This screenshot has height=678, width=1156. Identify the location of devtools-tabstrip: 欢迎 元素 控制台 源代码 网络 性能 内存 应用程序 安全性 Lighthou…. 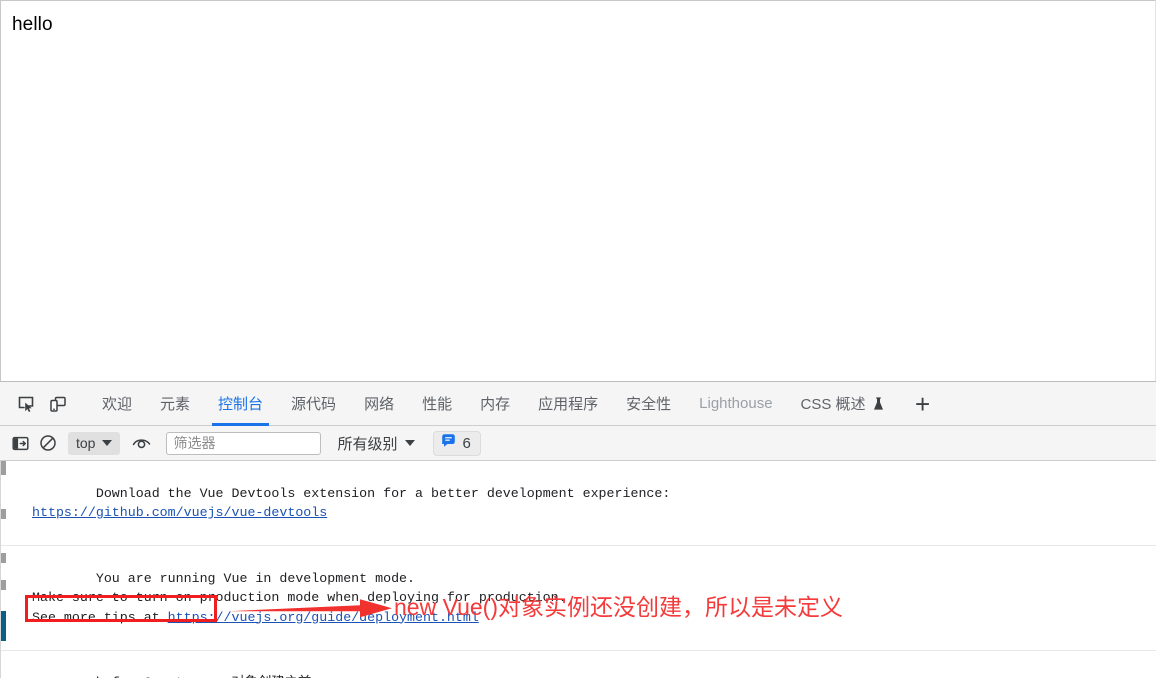
(578, 404).